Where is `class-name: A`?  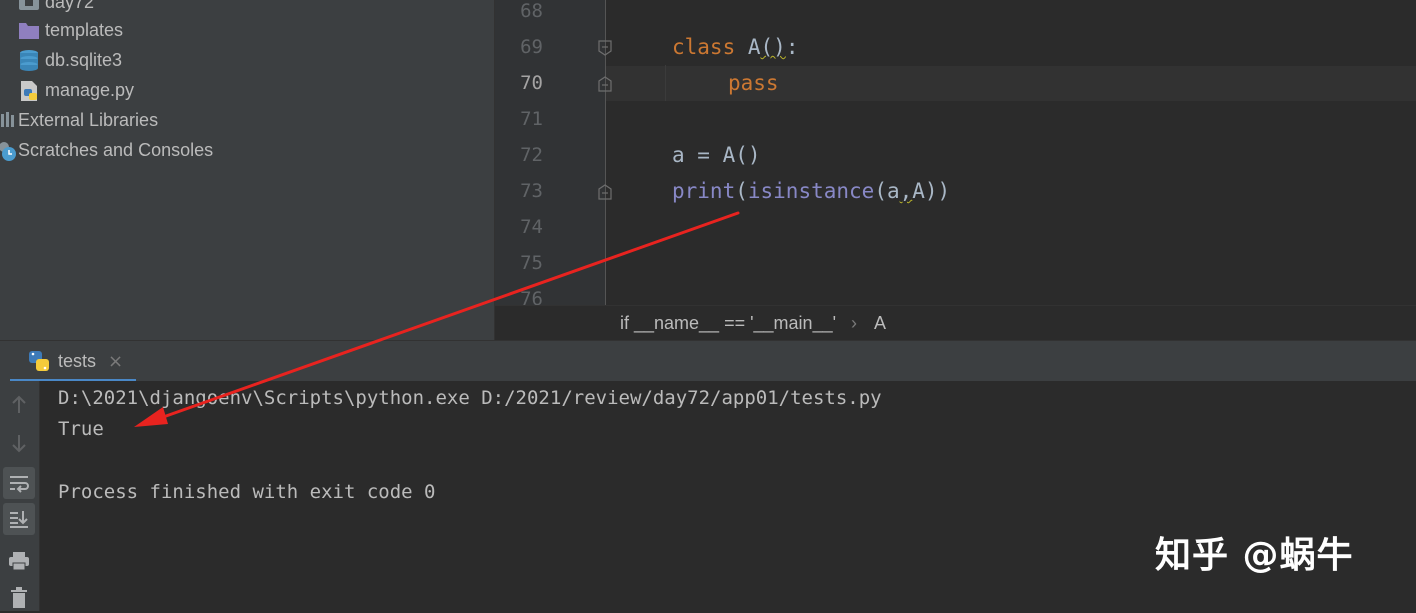
class-name: A is located at coordinates (748, 47).